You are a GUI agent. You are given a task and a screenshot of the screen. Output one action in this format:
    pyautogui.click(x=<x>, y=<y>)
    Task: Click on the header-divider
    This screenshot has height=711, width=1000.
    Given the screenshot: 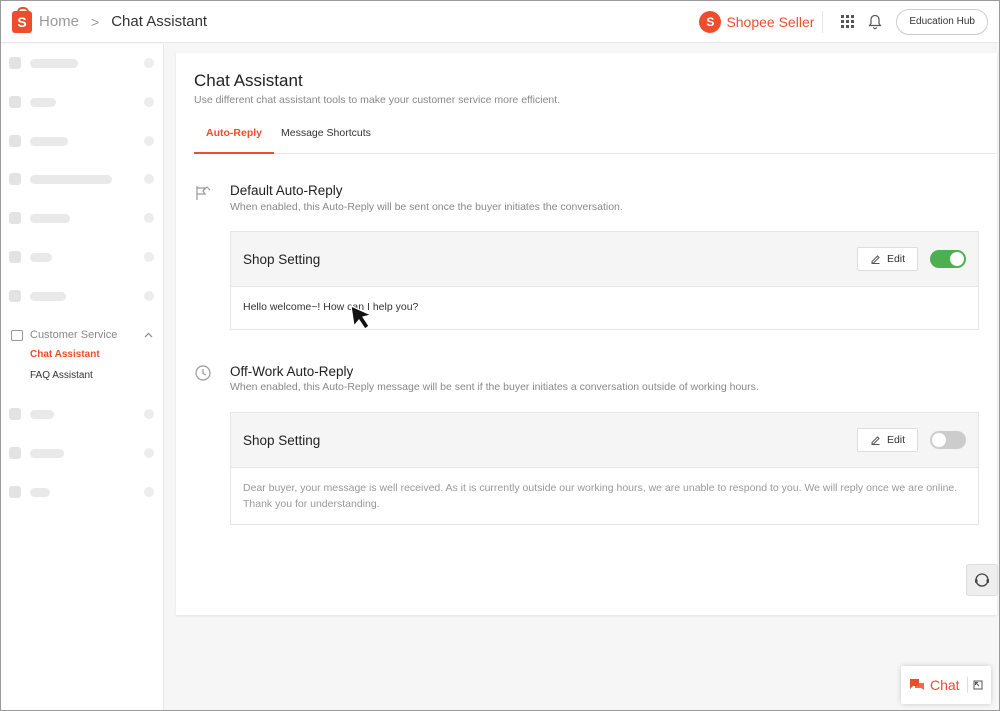 What is the action you would take?
    pyautogui.click(x=822, y=22)
    